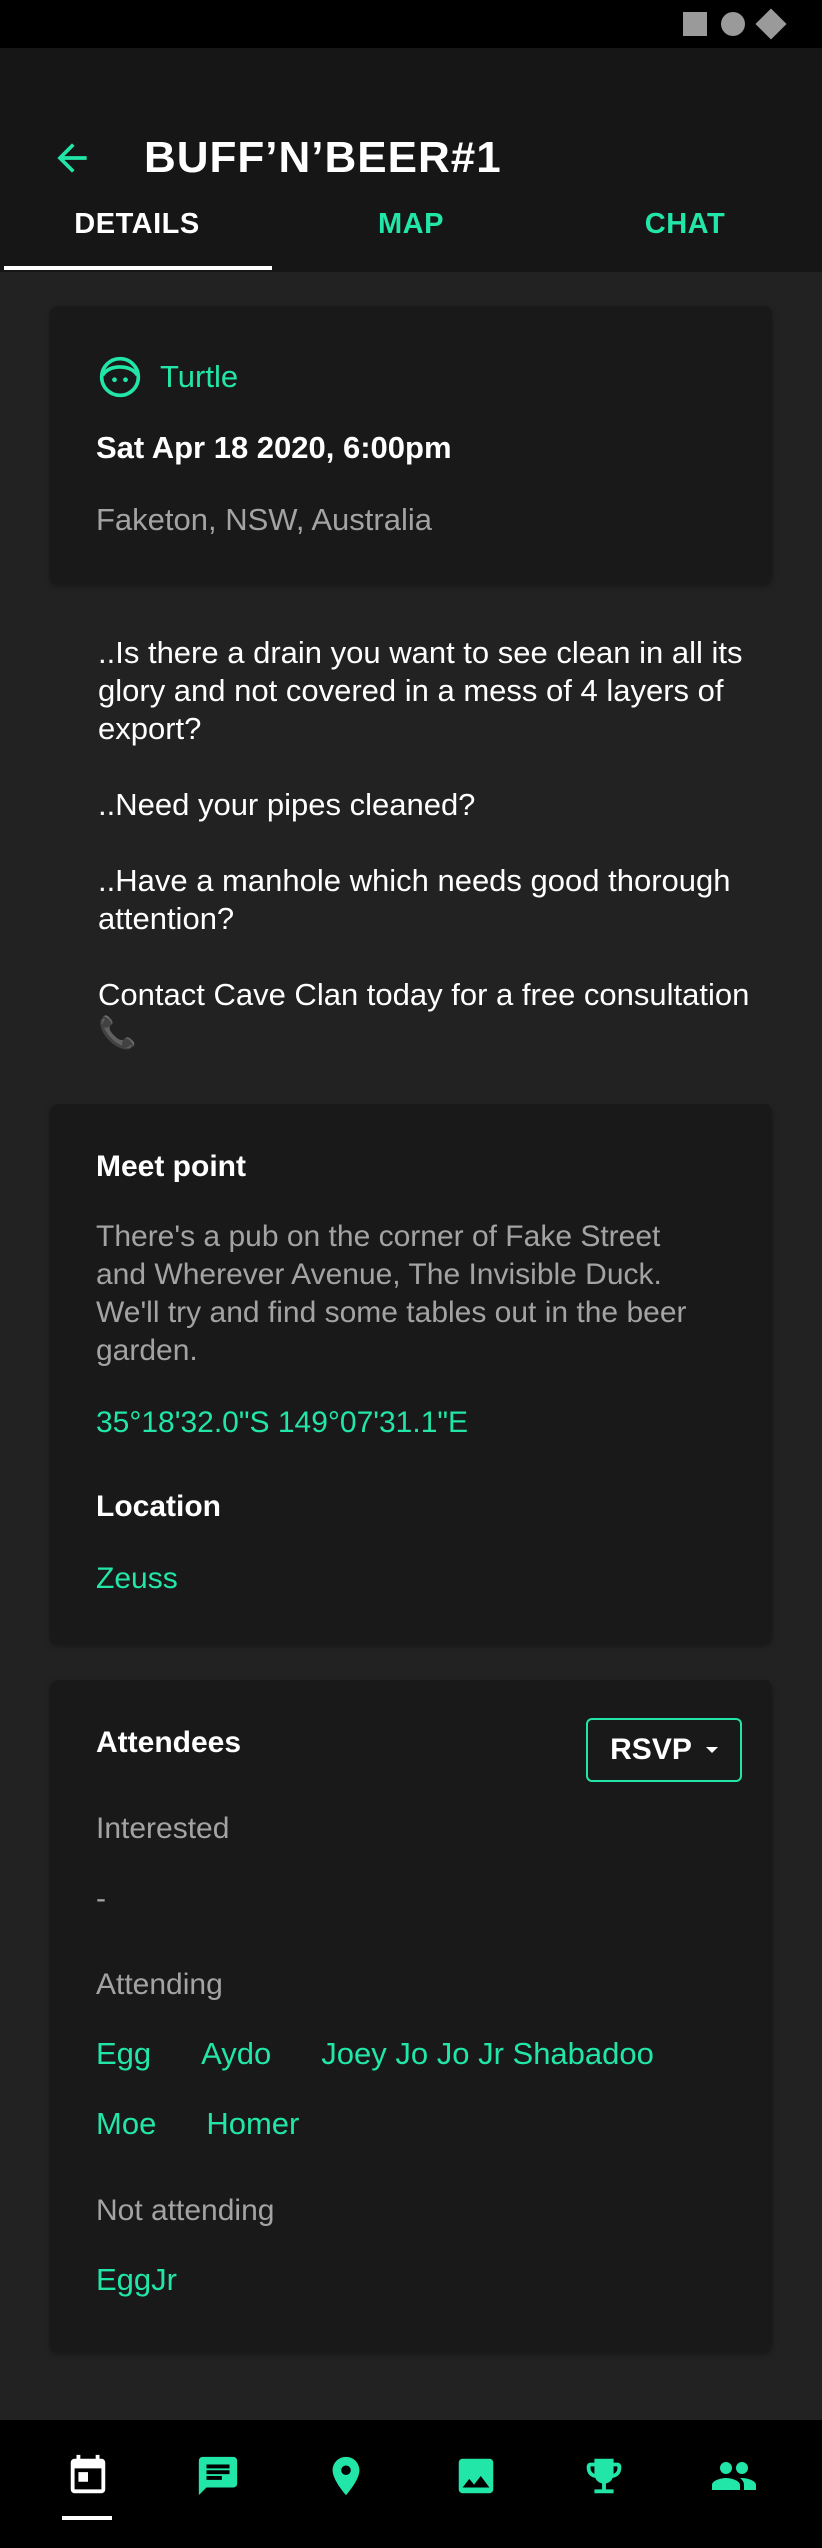 The height and width of the screenshot is (2548, 822). I want to click on attendees-heading: Attendees, so click(169, 1742).